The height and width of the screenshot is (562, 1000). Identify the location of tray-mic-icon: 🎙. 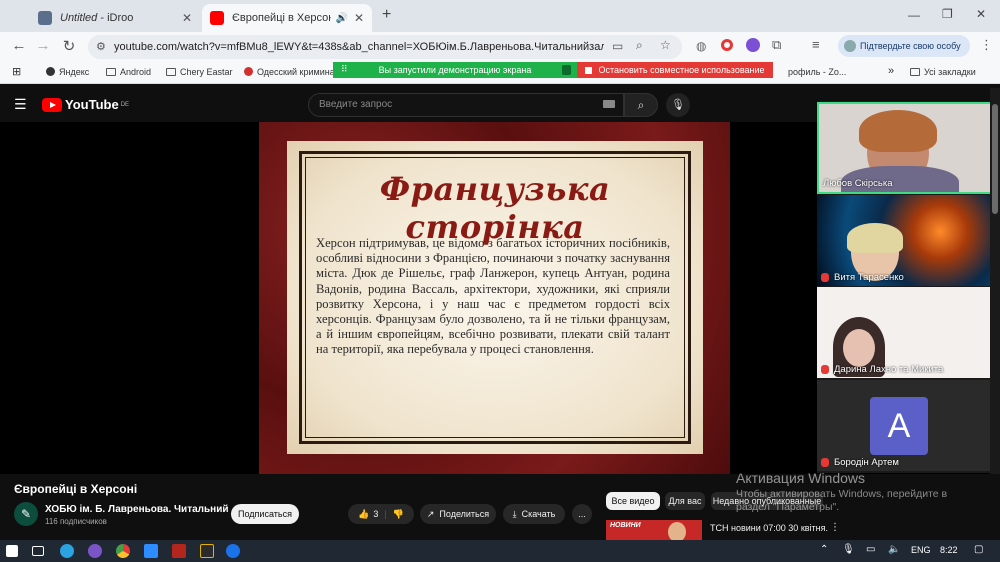
(848, 549).